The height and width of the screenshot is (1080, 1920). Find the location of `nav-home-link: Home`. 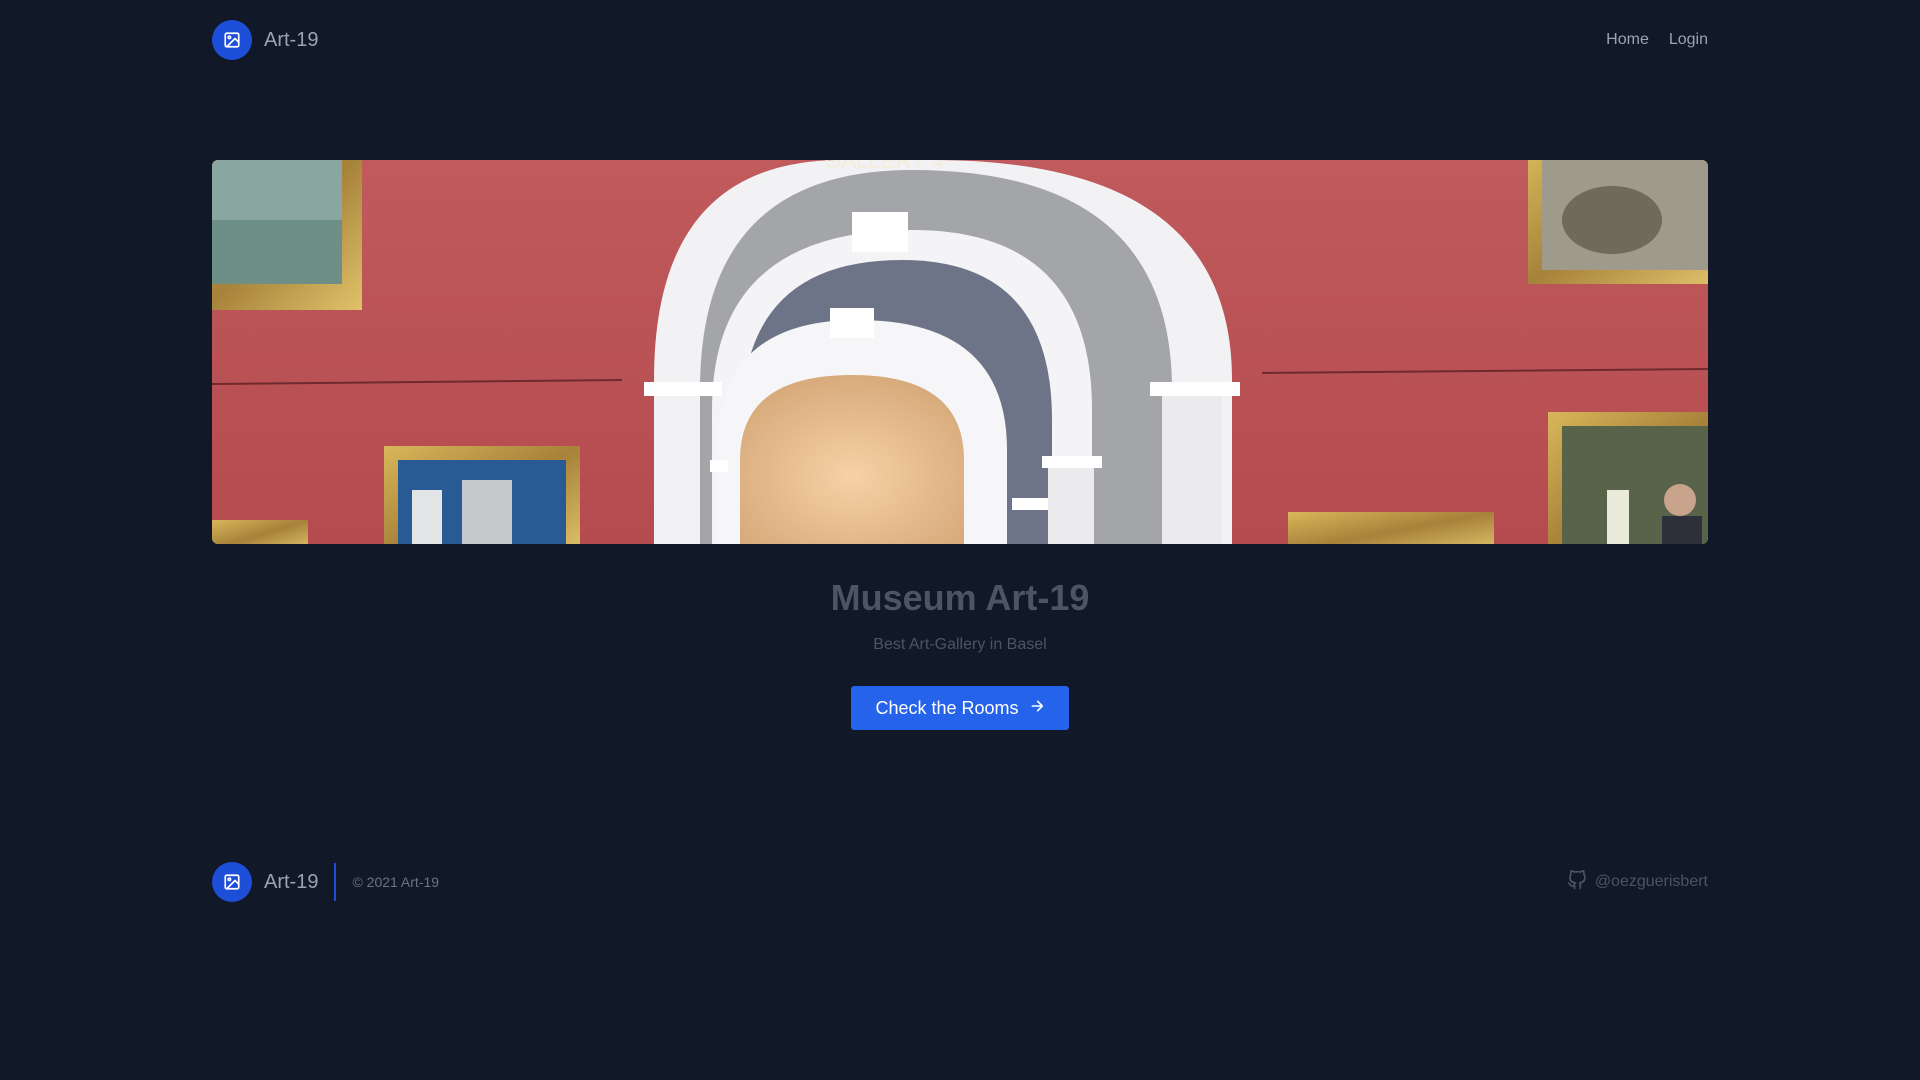

nav-home-link: Home is located at coordinates (1627, 40).